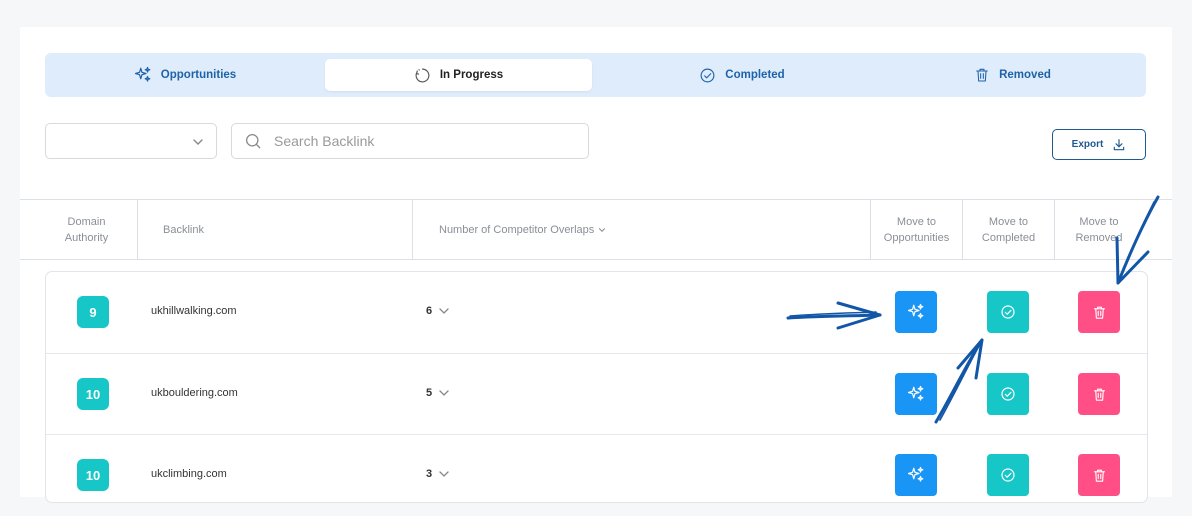  Describe the element at coordinates (194, 311) in the screenshot. I see `backlink-domain: ukhillwalking.com` at that location.